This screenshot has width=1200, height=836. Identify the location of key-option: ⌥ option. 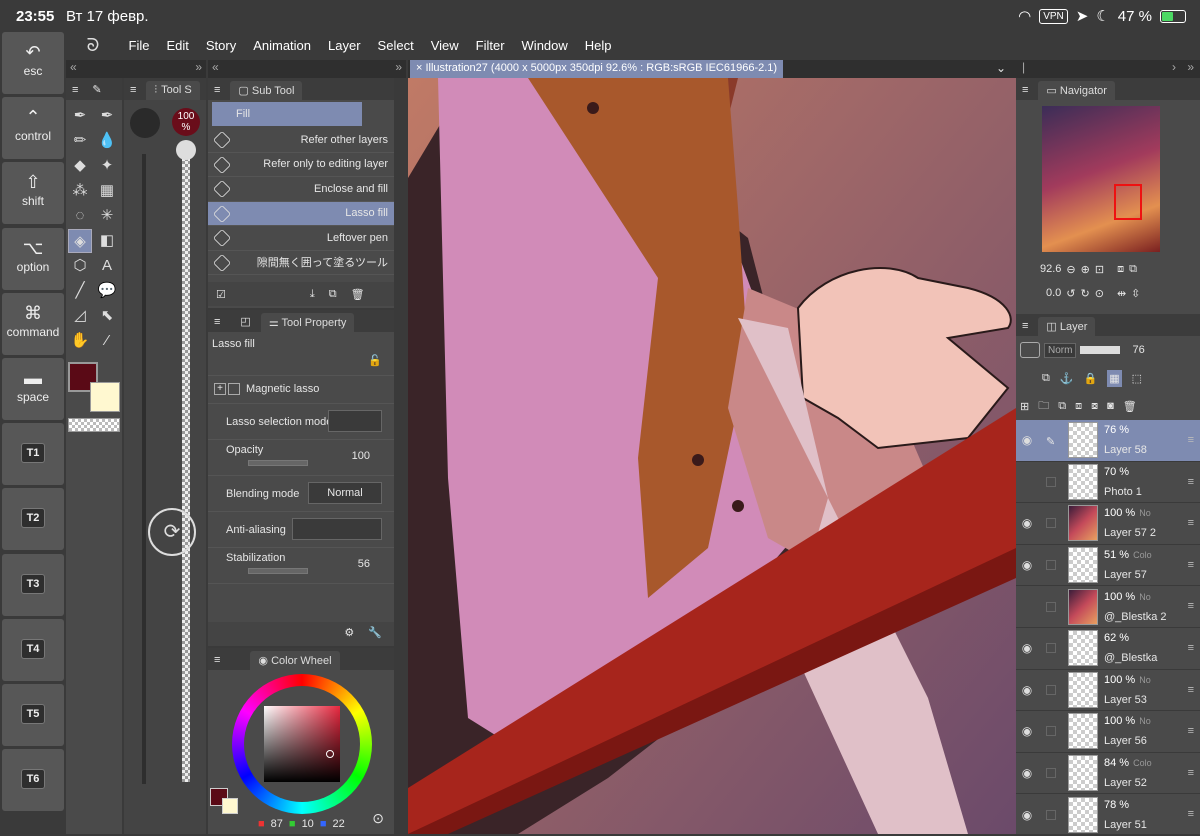
(33, 258).